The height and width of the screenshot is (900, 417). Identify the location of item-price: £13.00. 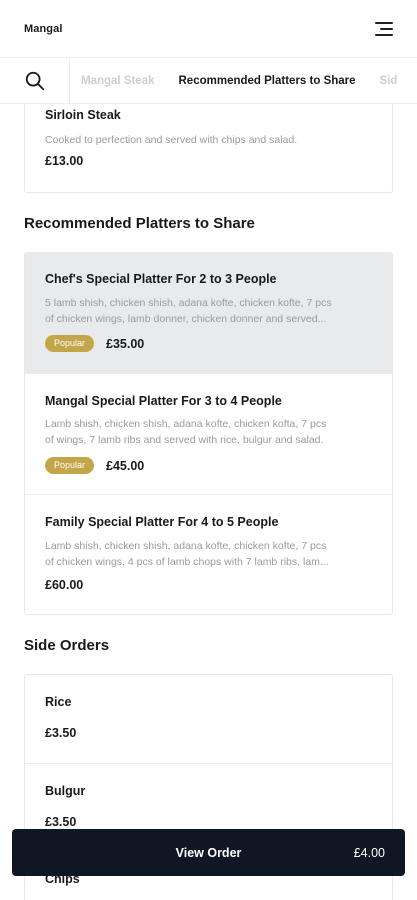
(64, 161).